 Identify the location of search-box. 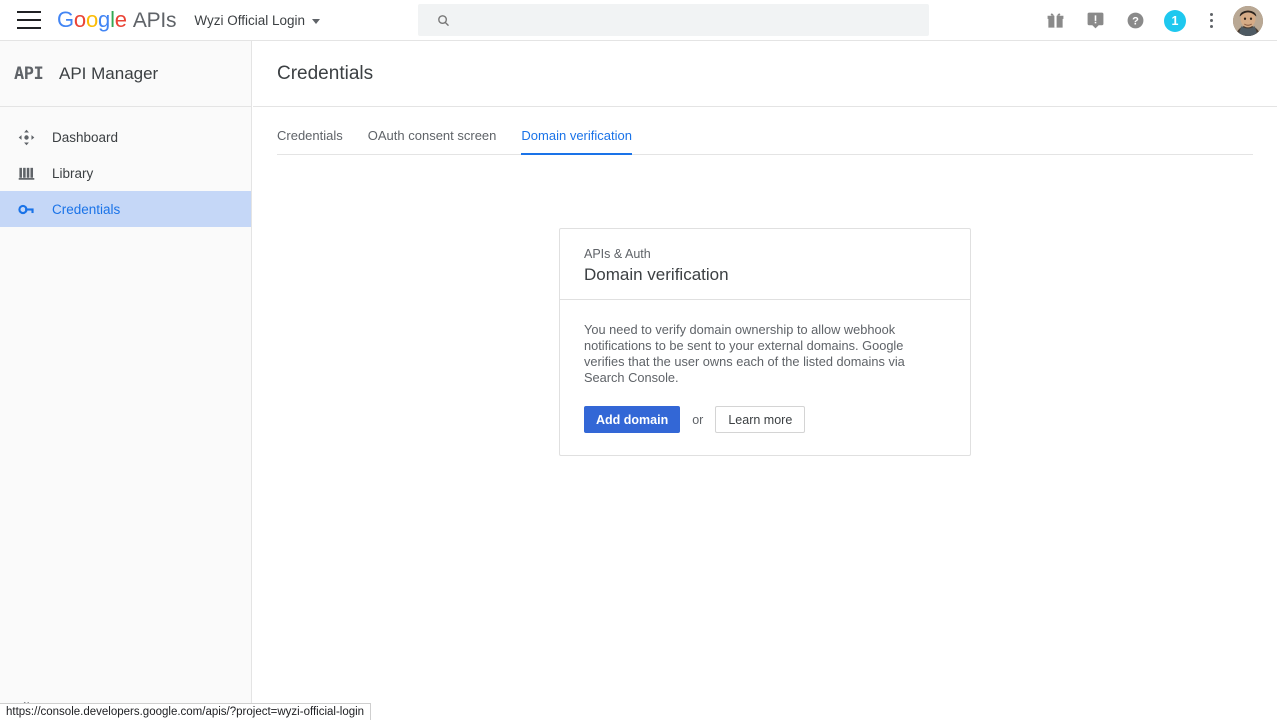
(673, 20).